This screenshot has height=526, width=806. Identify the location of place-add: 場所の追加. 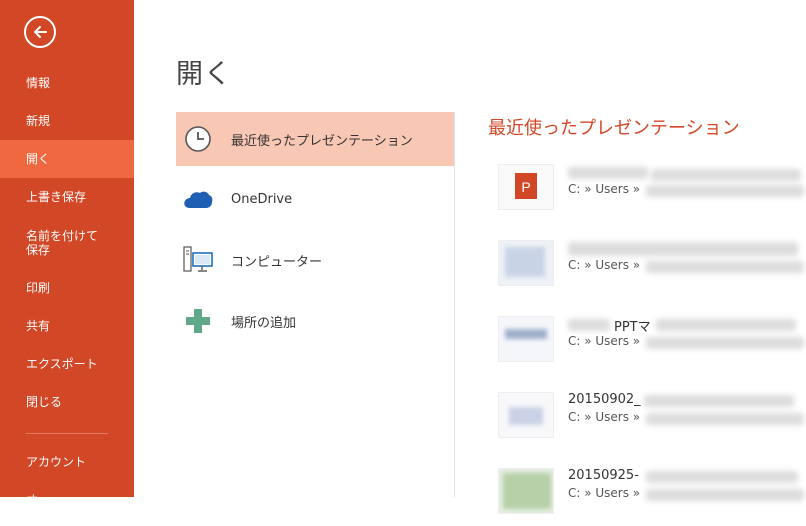
(315, 321).